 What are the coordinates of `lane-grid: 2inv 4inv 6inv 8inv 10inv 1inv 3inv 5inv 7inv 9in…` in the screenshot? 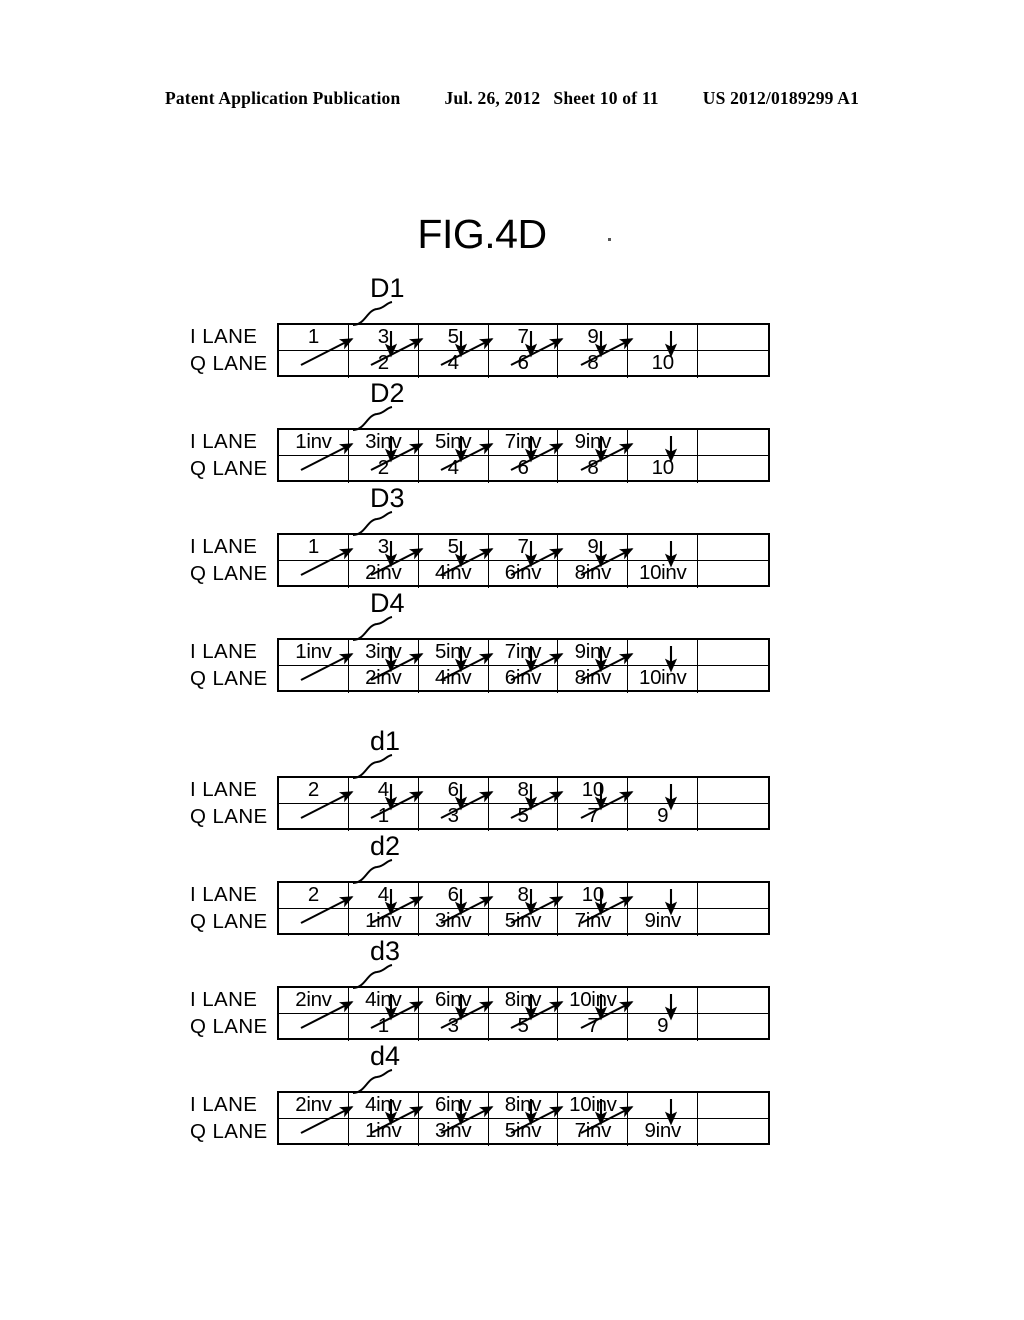 It's located at (523, 1118).